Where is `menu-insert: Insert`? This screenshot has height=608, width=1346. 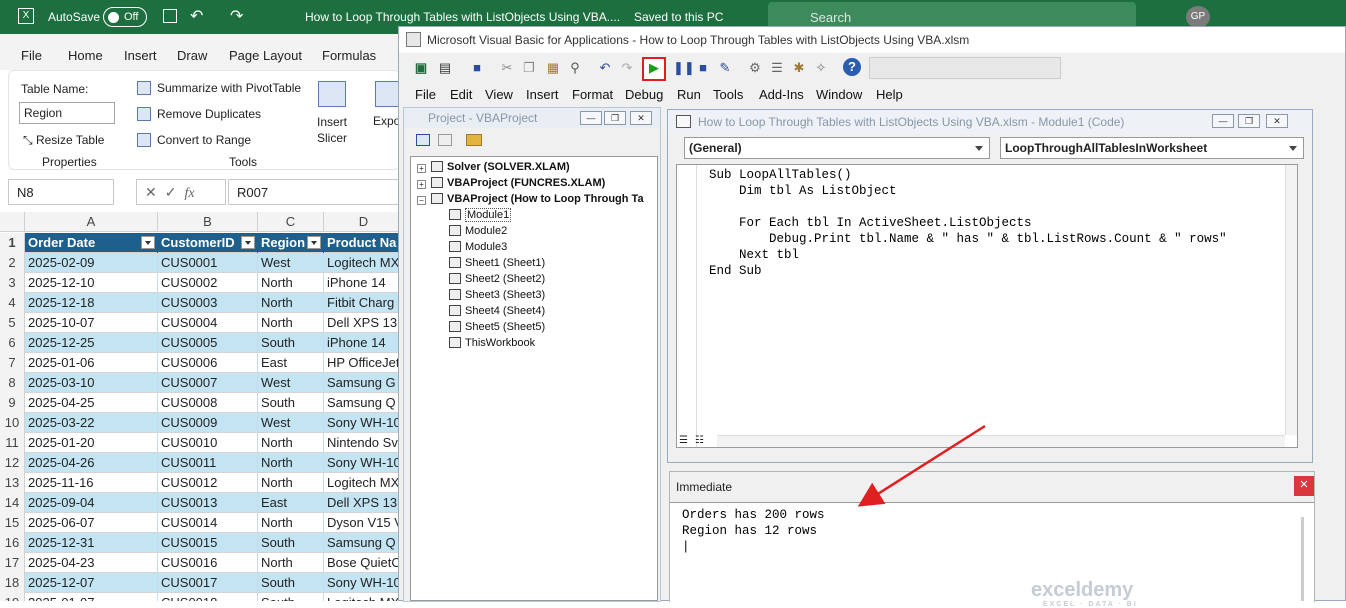
menu-insert: Insert is located at coordinates (140, 55).